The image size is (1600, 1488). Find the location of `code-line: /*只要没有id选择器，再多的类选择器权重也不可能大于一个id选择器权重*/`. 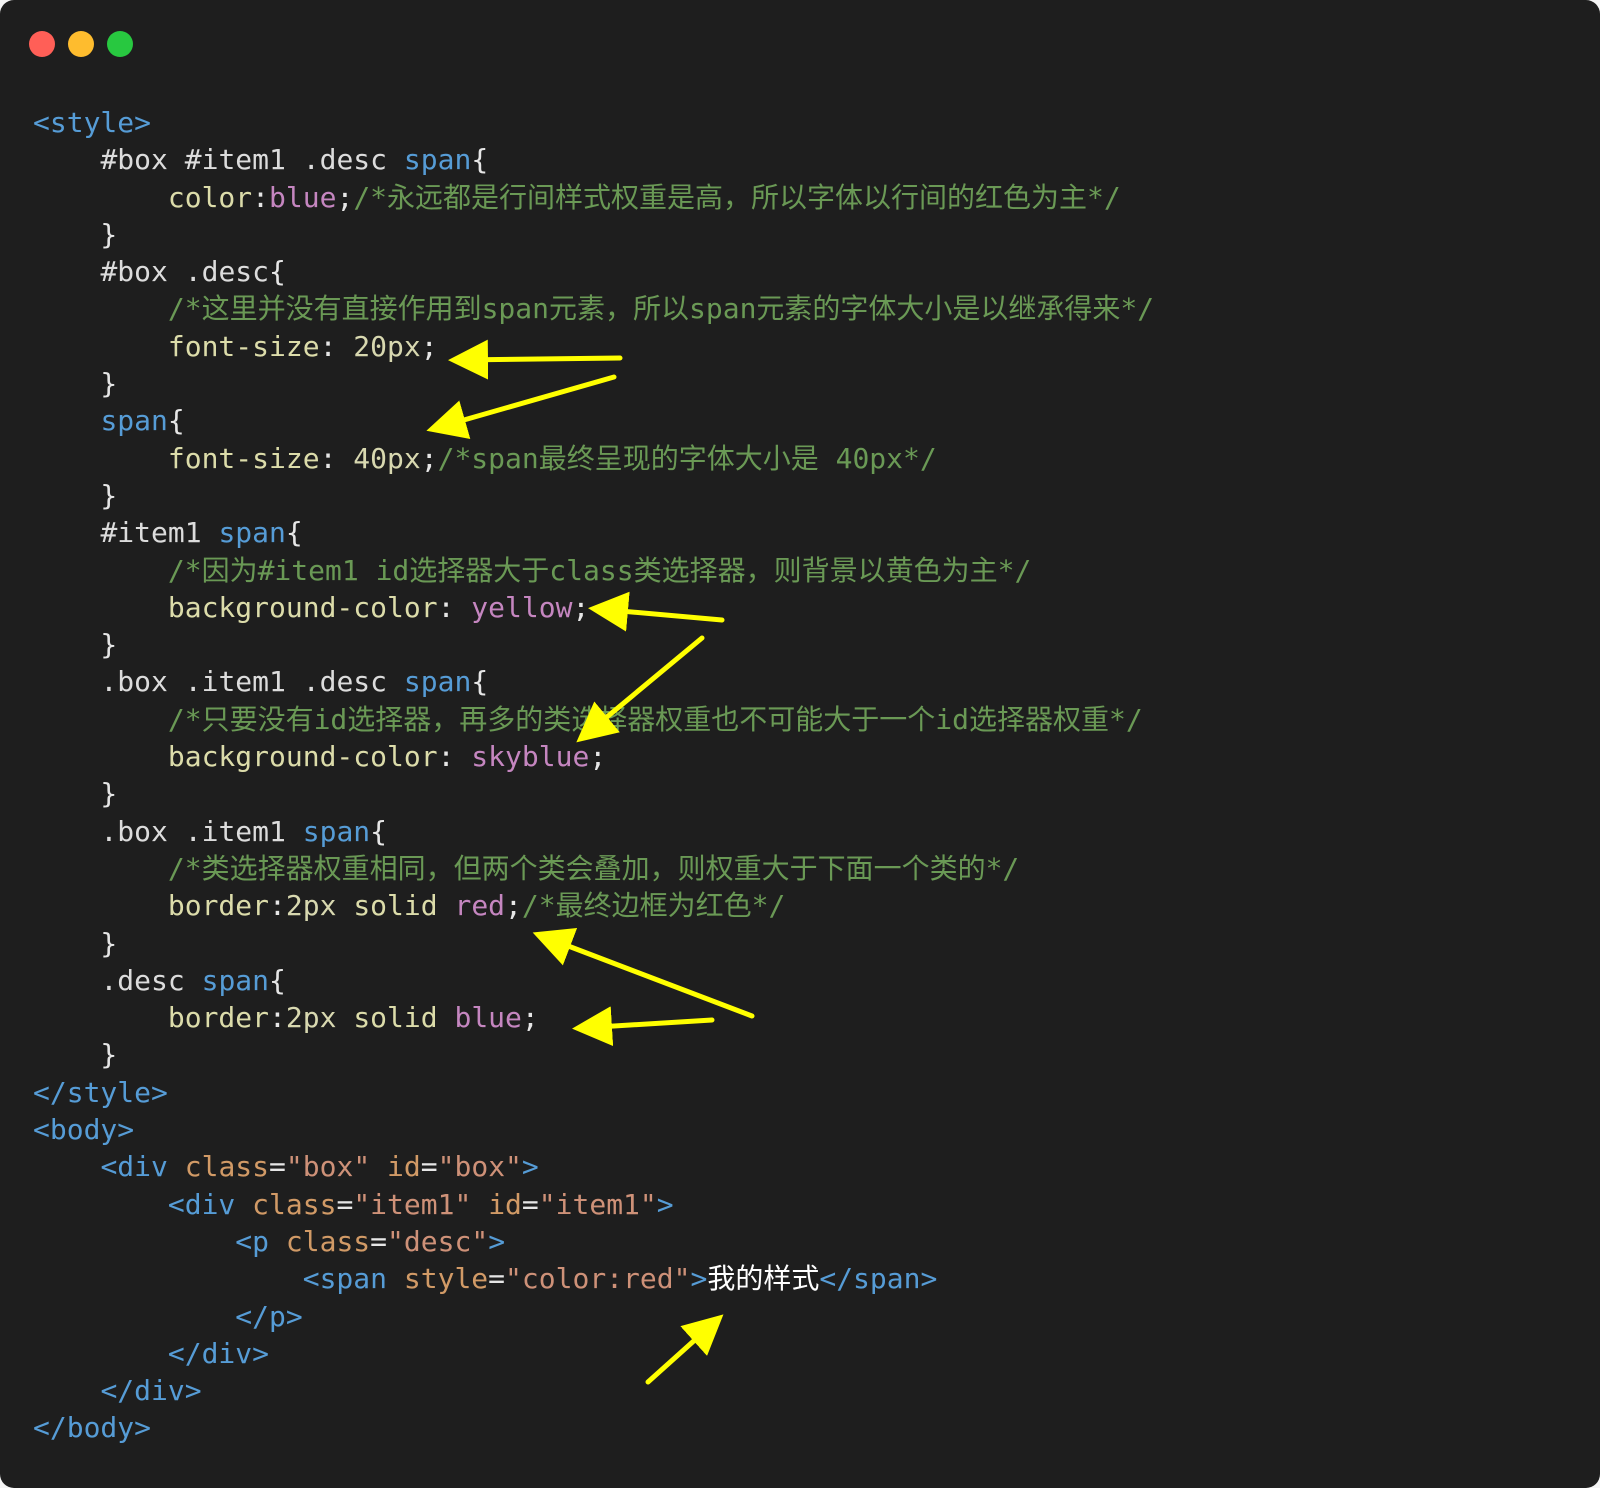

code-line: /*只要没有id选择器，再多的类选择器权重也不可能大于一个id选择器权重*/ is located at coordinates (593, 719).